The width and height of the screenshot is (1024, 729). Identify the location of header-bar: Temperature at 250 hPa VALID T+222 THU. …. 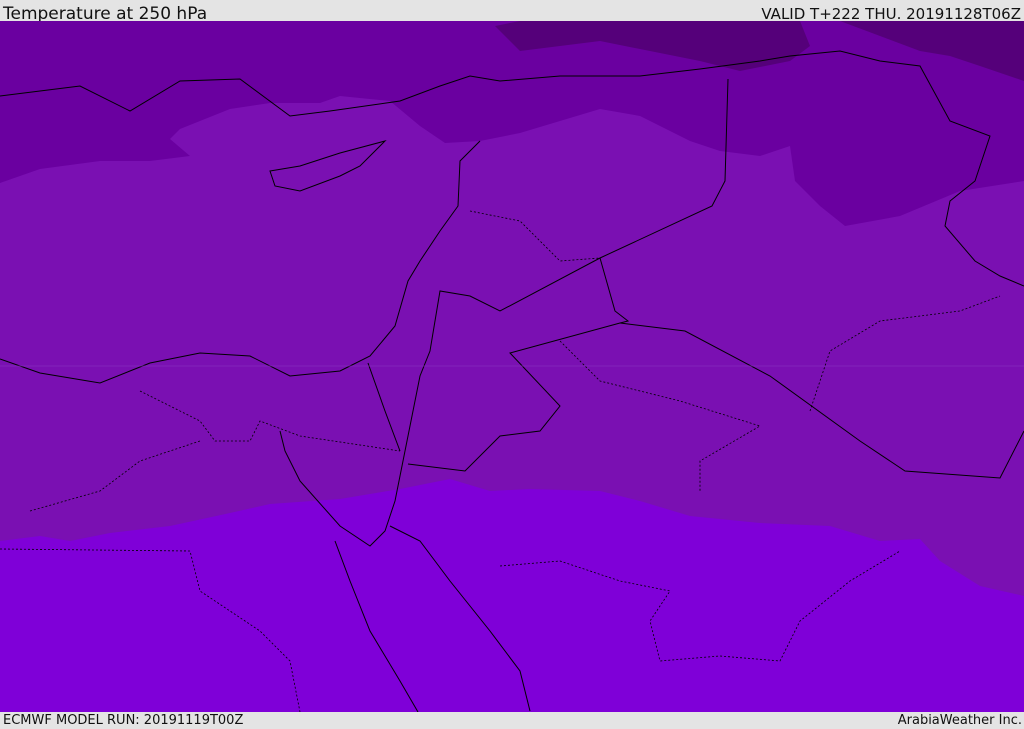
(512, 12).